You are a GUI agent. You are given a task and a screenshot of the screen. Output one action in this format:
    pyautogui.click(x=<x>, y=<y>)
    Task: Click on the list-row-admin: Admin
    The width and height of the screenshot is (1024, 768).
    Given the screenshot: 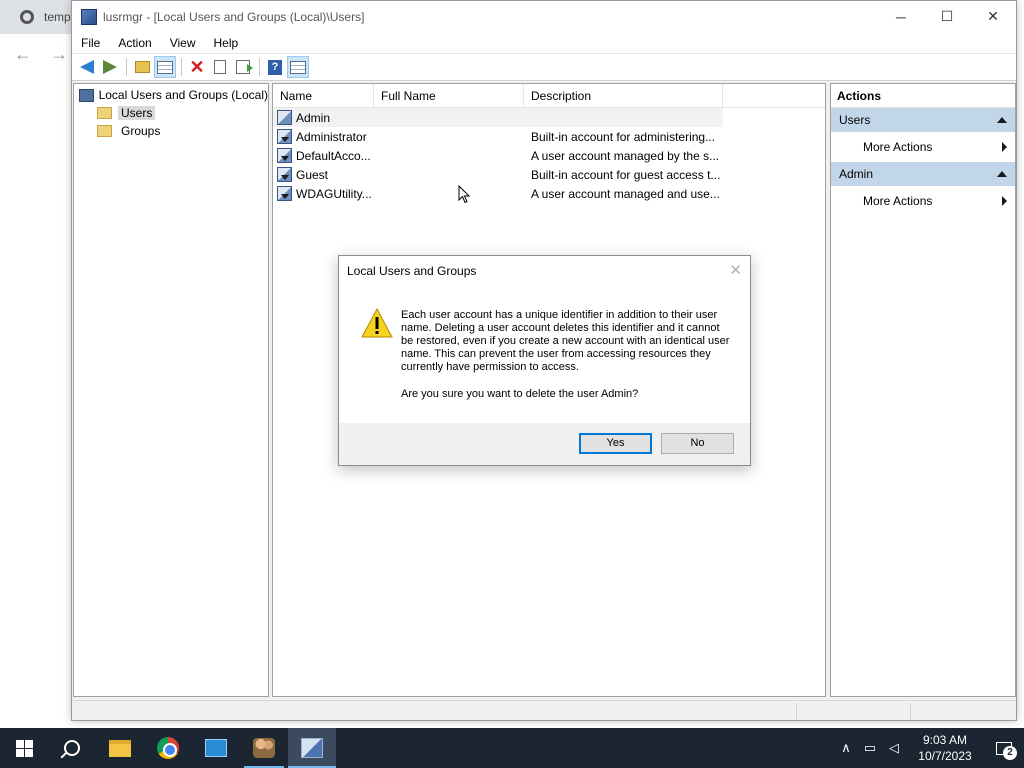 What is the action you would take?
    pyautogui.click(x=498, y=117)
    